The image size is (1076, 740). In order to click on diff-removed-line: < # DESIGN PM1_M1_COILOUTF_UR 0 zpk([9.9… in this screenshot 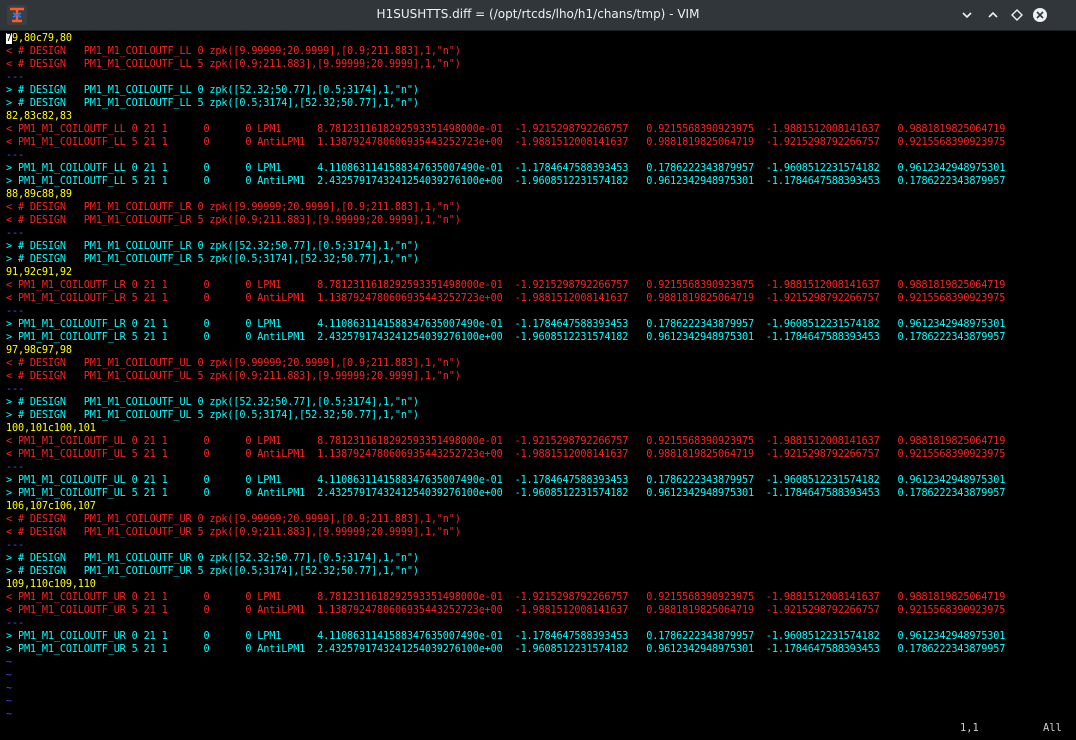, I will do `click(233, 519)`.